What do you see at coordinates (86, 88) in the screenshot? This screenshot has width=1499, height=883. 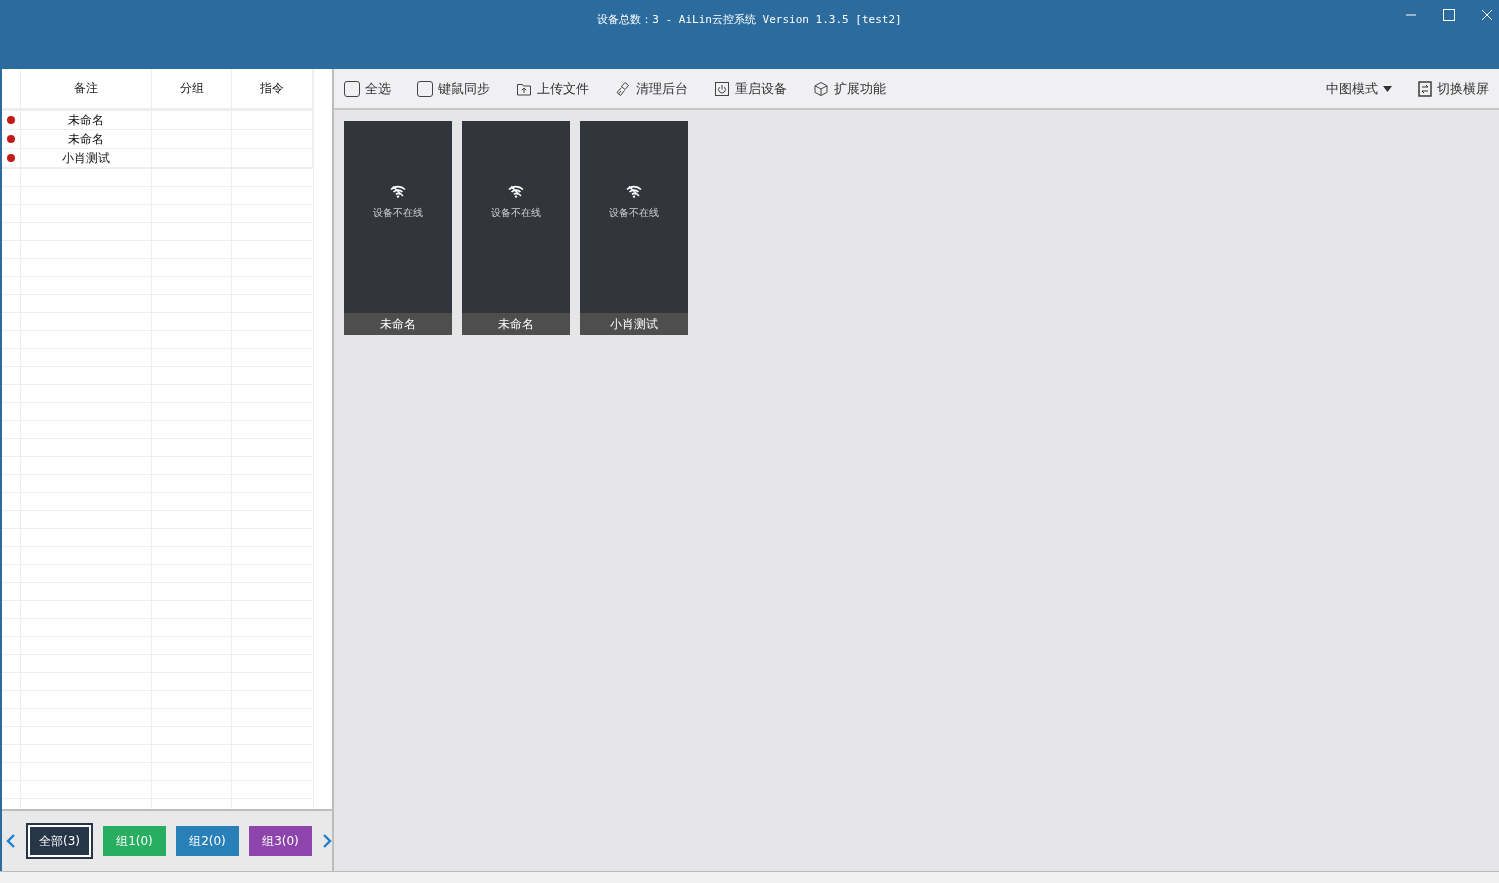 I see `column-header: 备注` at bounding box center [86, 88].